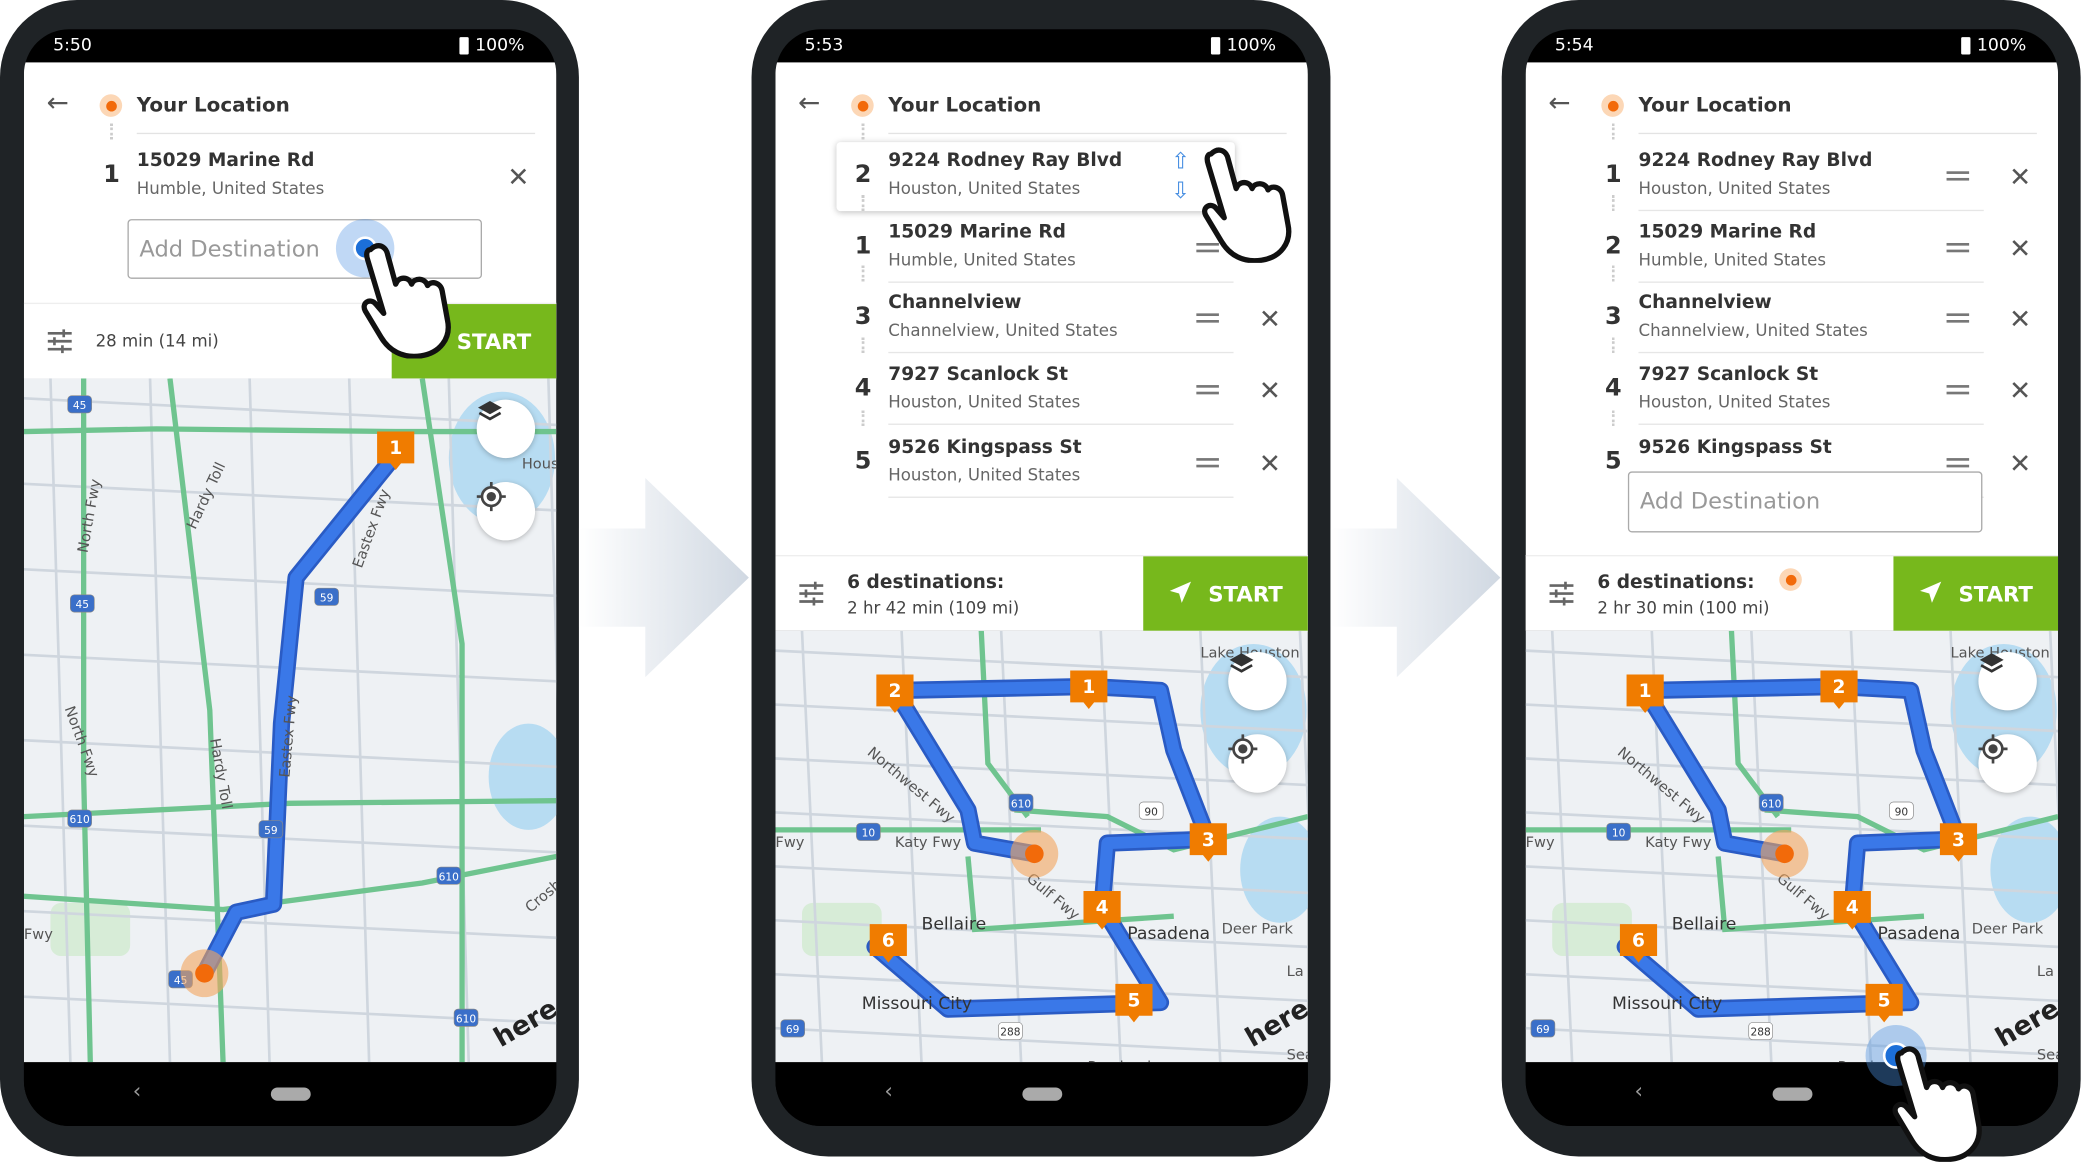 This screenshot has width=2082, height=1167. What do you see at coordinates (206, 496) in the screenshot?
I see `map-place-label: Hardy Toll` at bounding box center [206, 496].